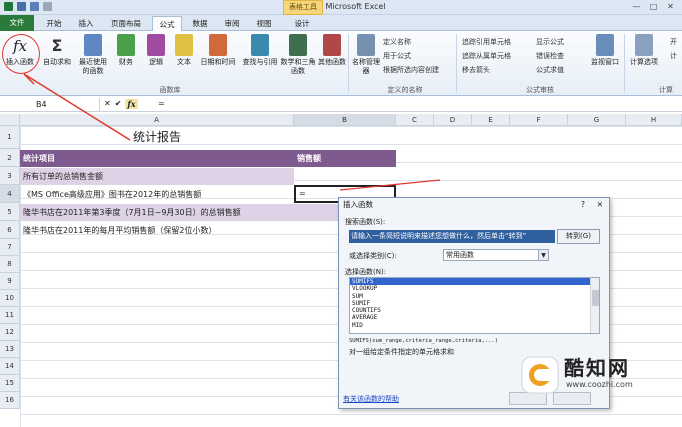 The image size is (682, 427). Describe the element at coordinates (373, 256) in the screenshot. I see `category-label: 或选择类别(C):` at that location.